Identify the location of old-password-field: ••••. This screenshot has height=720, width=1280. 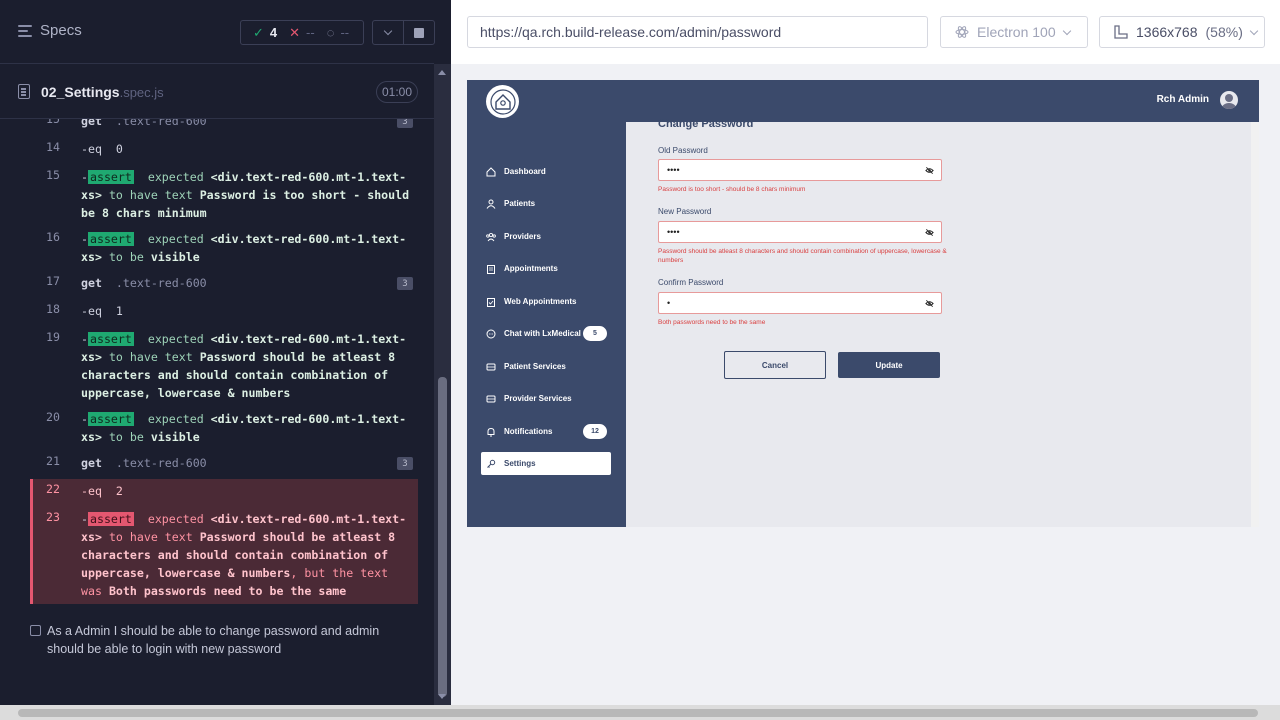
(800, 170).